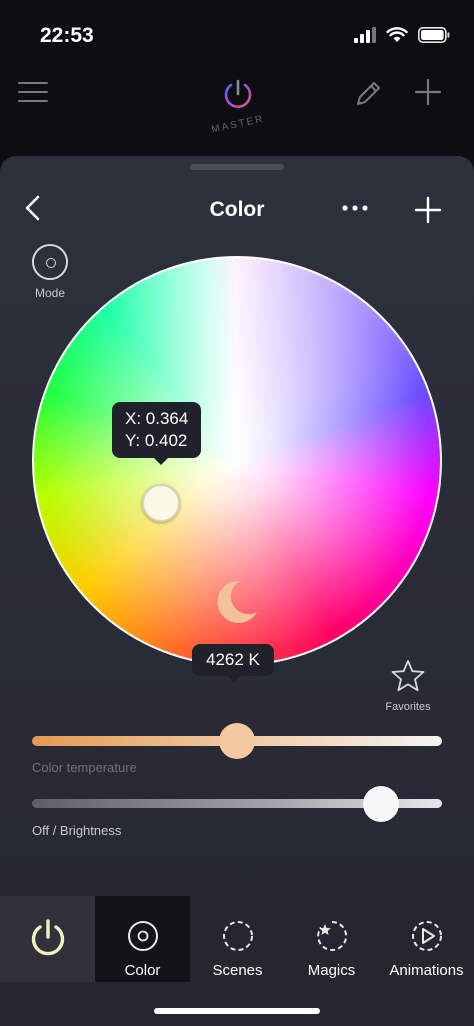 The image size is (474, 1026). What do you see at coordinates (426, 970) in the screenshot?
I see `tab-animations-label: Animations` at bounding box center [426, 970].